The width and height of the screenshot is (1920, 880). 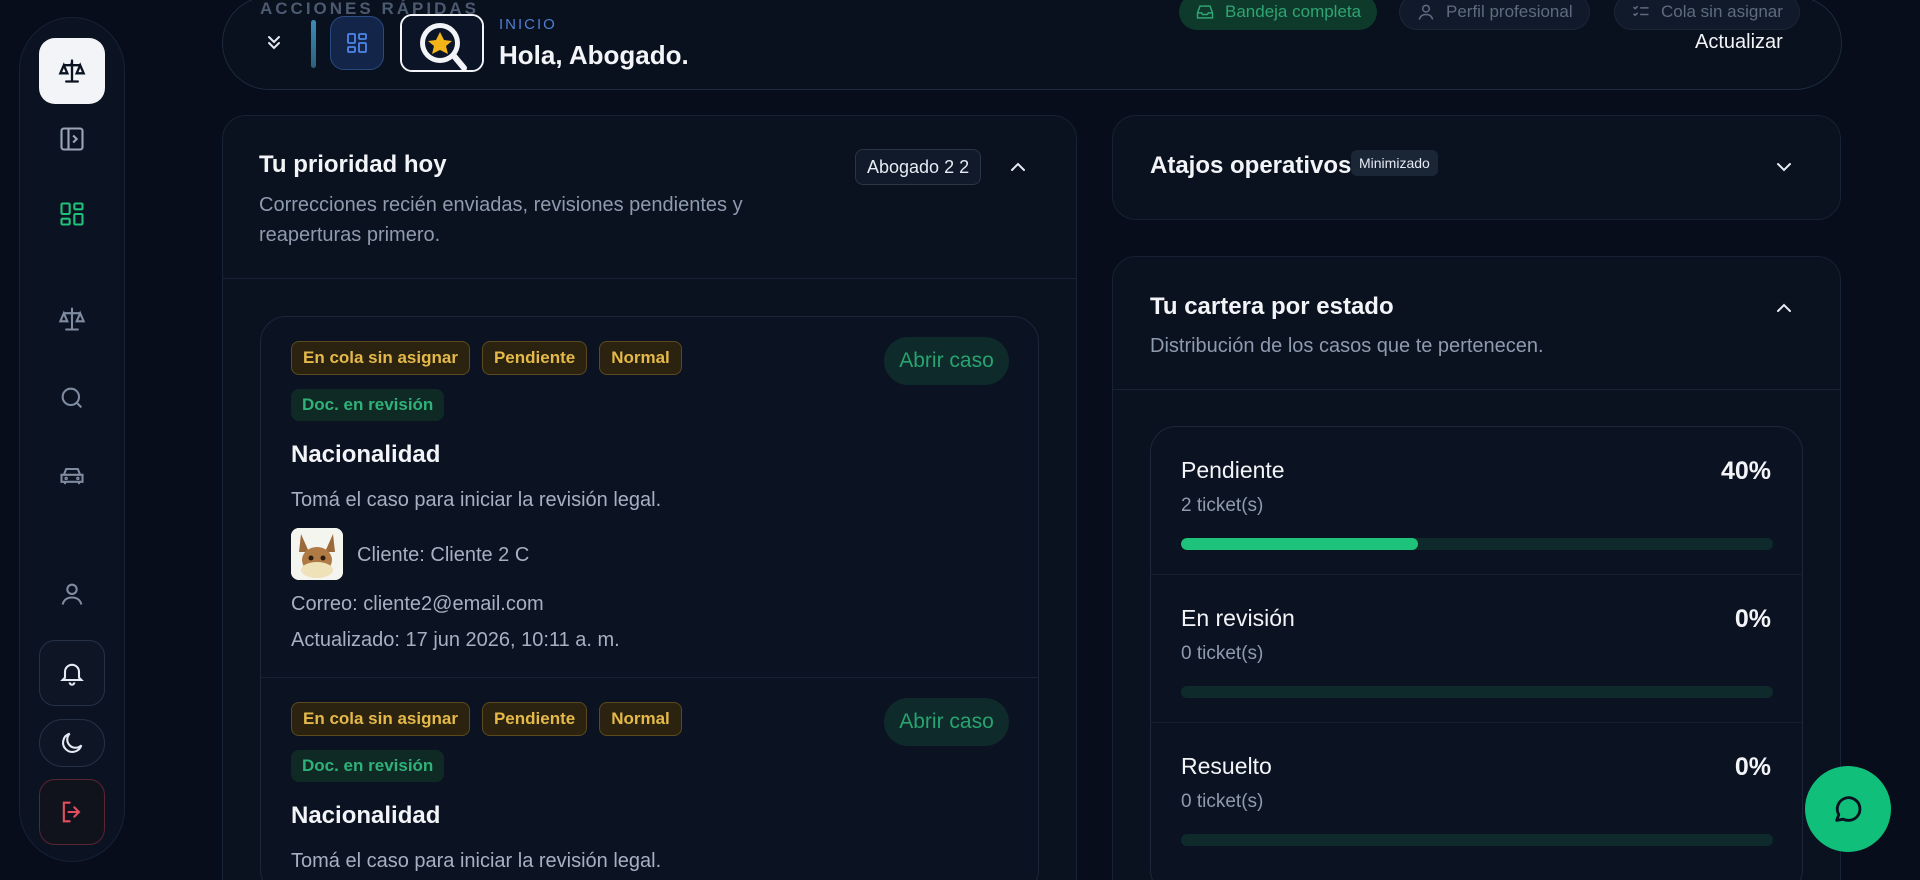 I want to click on logout-button, so click(x=72, y=812).